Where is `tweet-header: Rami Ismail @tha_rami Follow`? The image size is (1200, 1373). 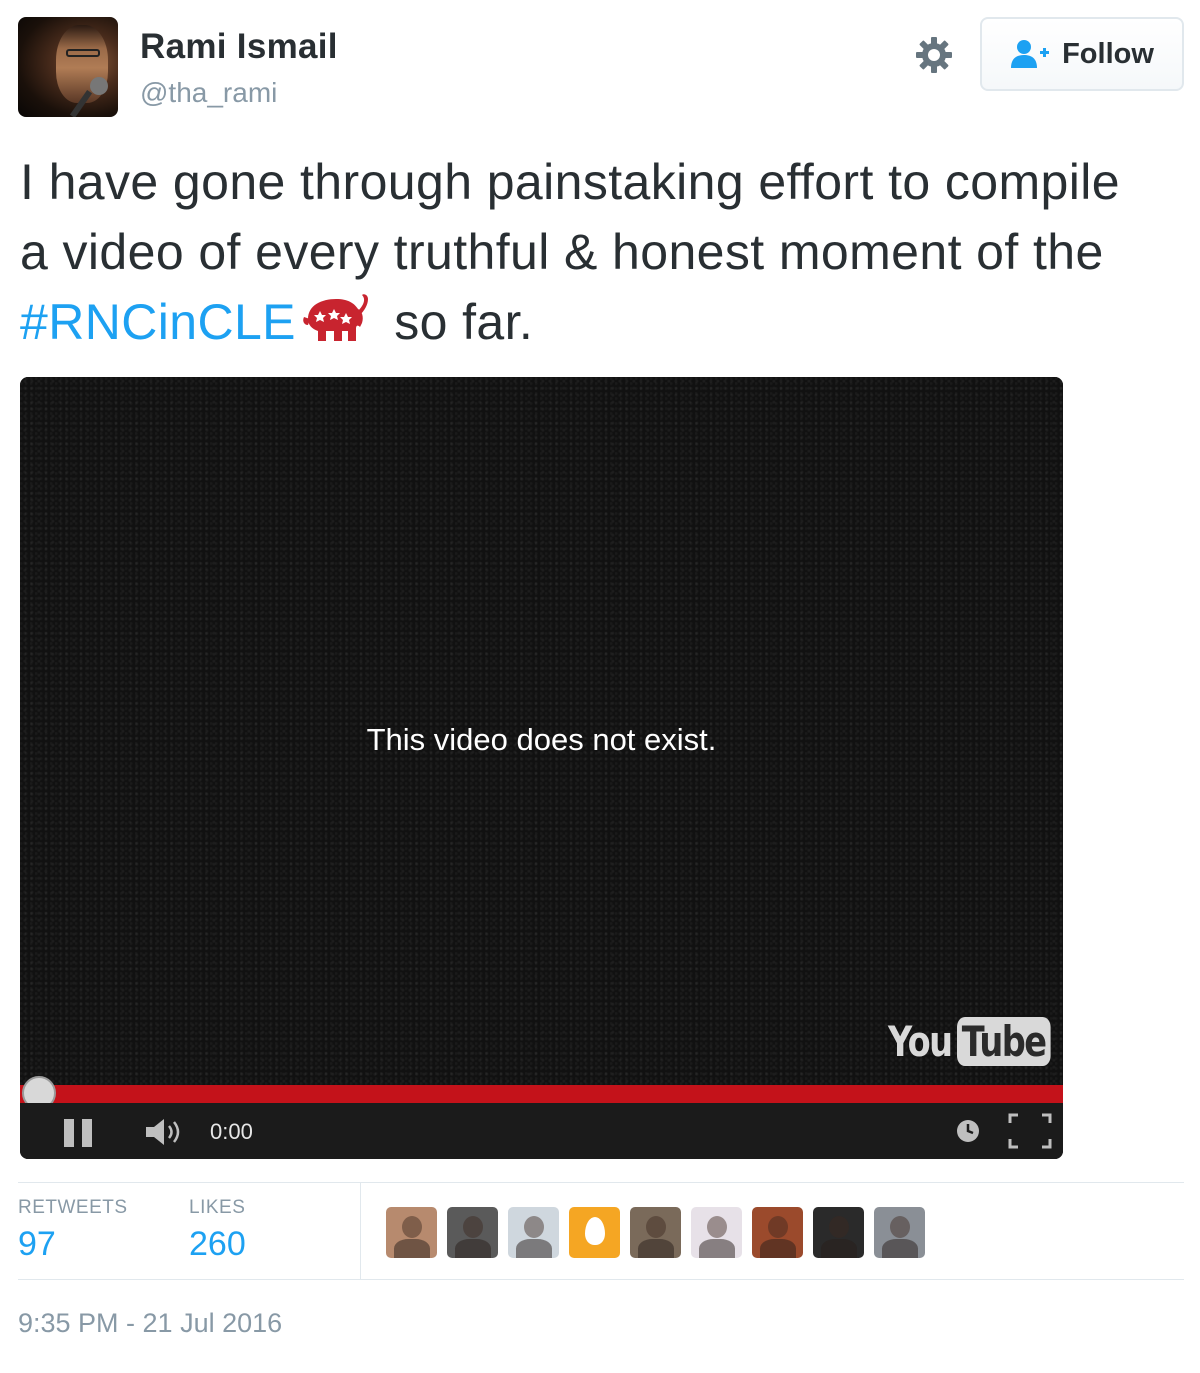
tweet-header: Rami Ismail @tha_rami Follow is located at coordinates (601, 67).